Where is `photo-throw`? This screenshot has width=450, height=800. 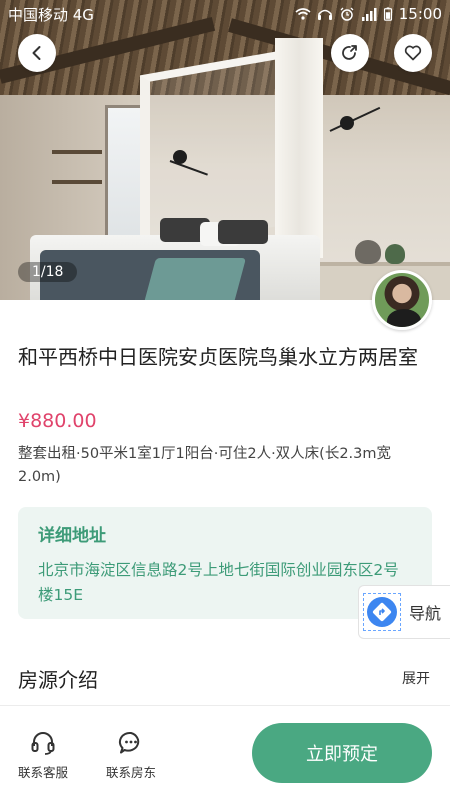 photo-throw is located at coordinates (195, 279).